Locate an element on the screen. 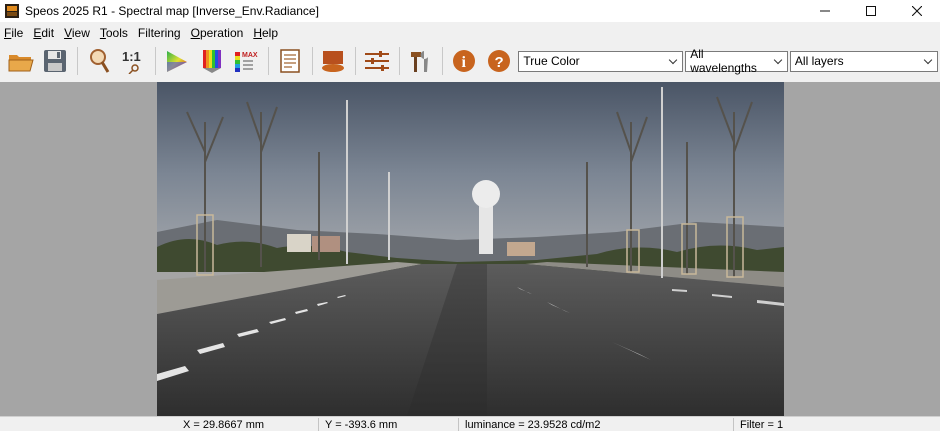  wavelengths-select: All wavelengths is located at coordinates (736, 61).